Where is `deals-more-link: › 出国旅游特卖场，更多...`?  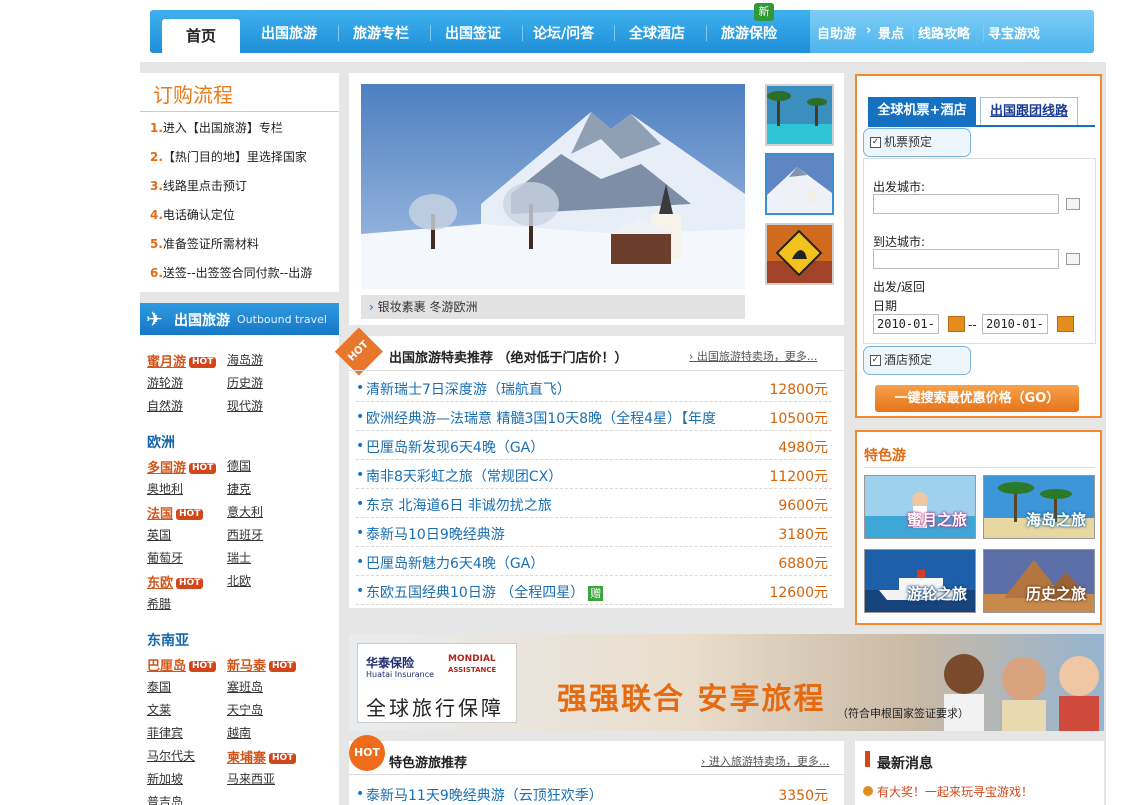
deals-more-link: › 出国旅游特卖场，更多... is located at coordinates (753, 356).